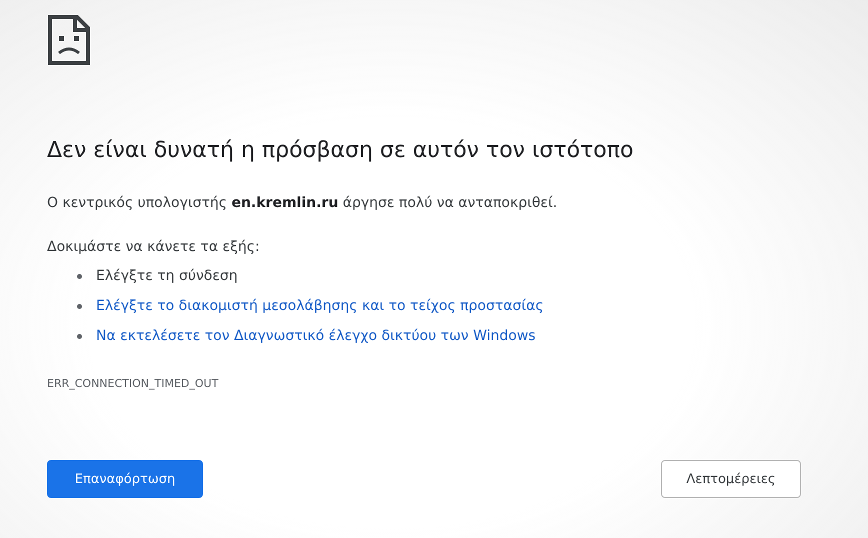 Image resolution: width=868 pixels, height=538 pixels. I want to click on error-message: Ο κεντρικός υπολογιστής en.kremlin.ru άργησε πολύ να ανταποκριθεί., so click(302, 203).